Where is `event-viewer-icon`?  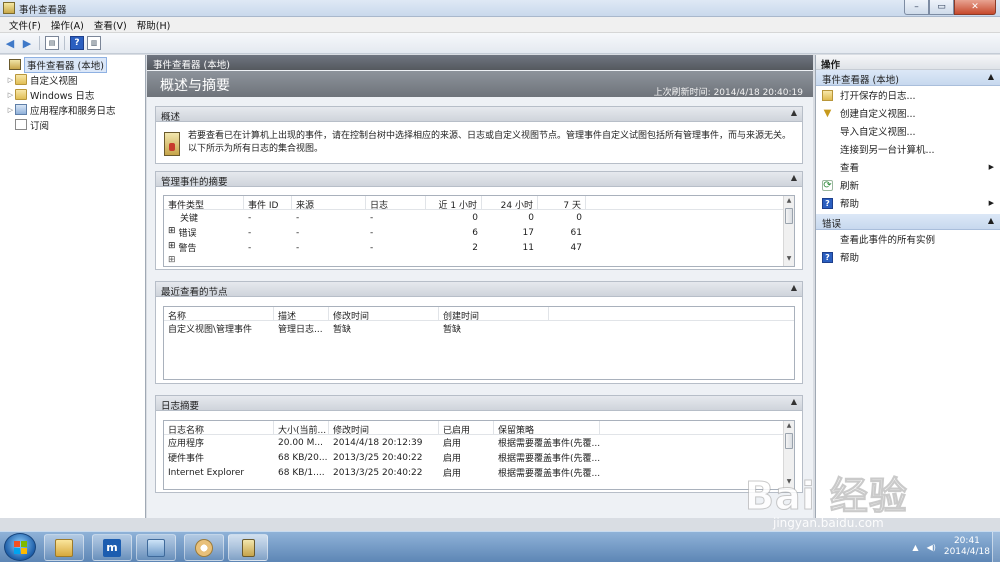 event-viewer-icon is located at coordinates (9, 8).